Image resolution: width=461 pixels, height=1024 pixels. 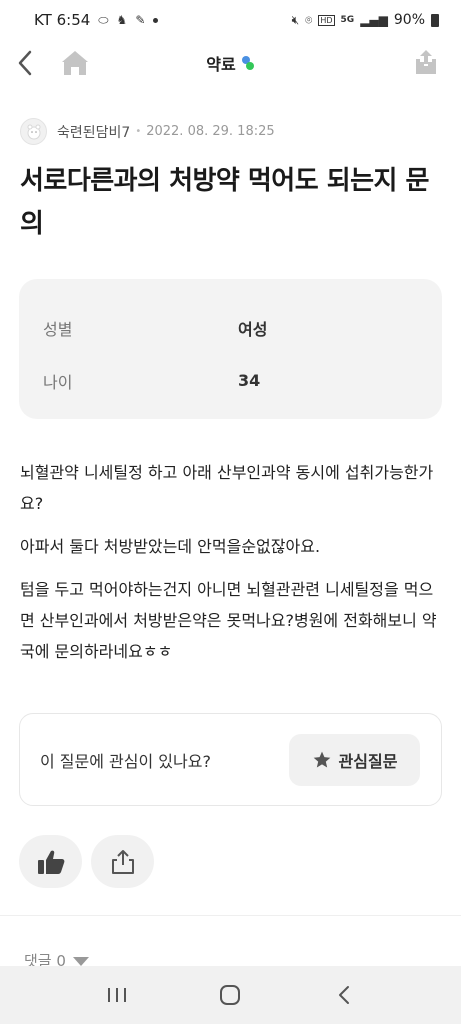 I want to click on info-row-gender: 성별 여성, so click(x=230, y=327).